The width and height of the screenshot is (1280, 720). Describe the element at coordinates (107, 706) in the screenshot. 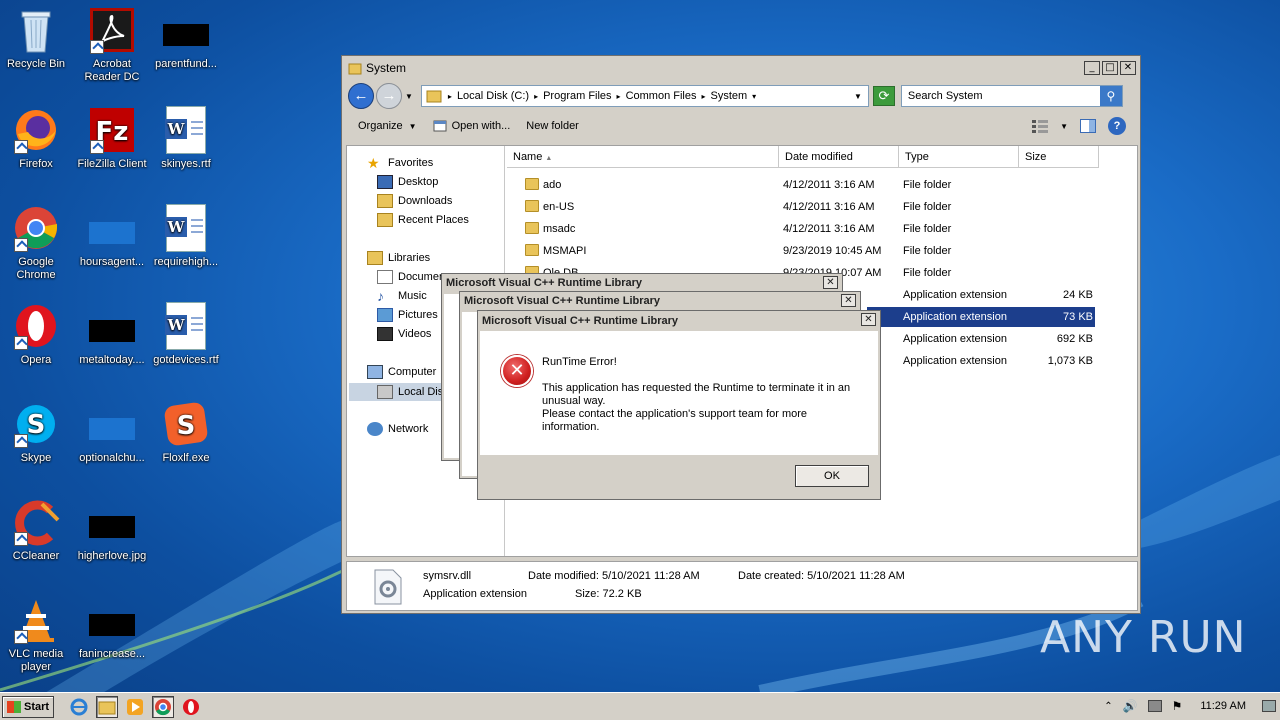

I see `taskbar-explorer` at that location.